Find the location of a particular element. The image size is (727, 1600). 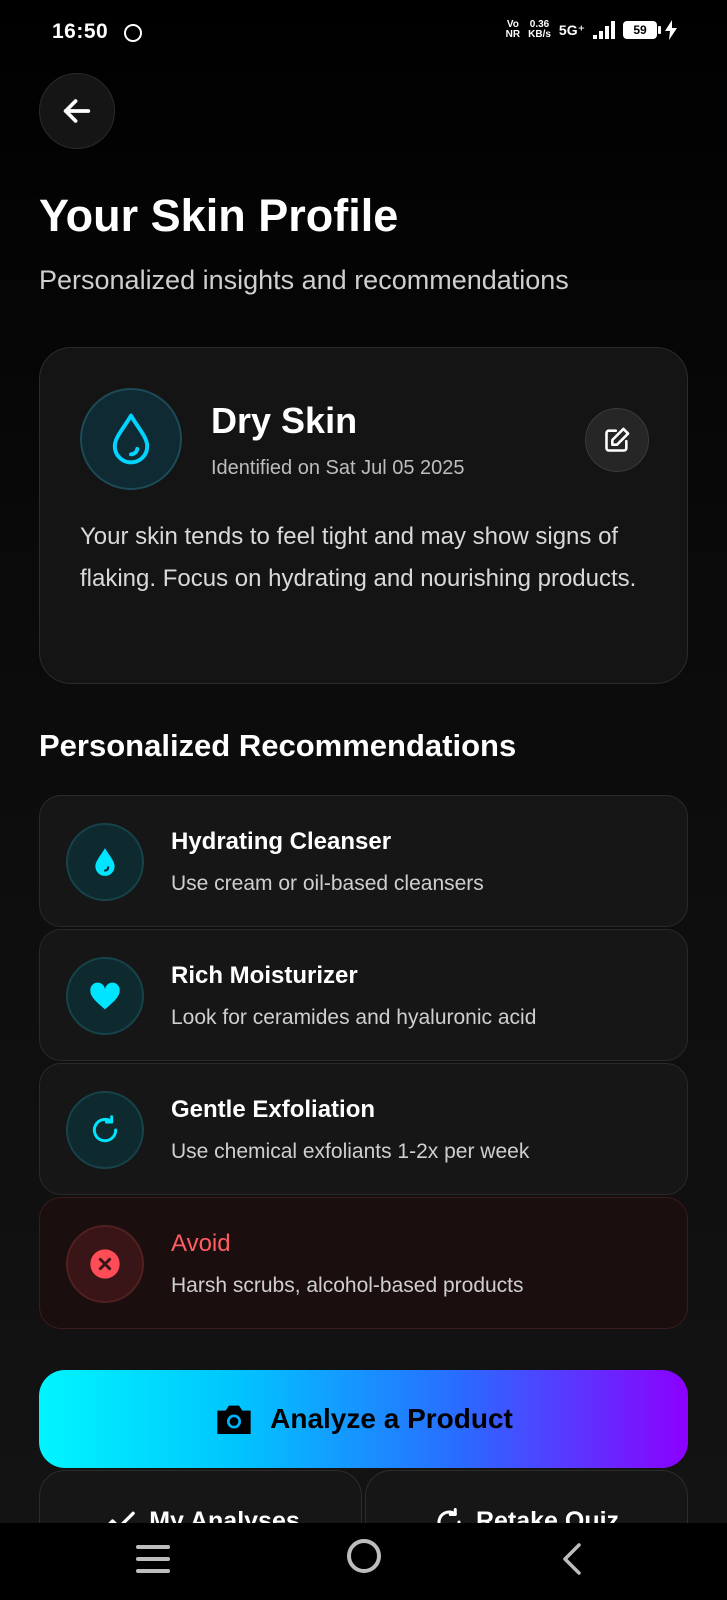

recommendation-title: Hydrating Cleanser is located at coordinates (281, 841).